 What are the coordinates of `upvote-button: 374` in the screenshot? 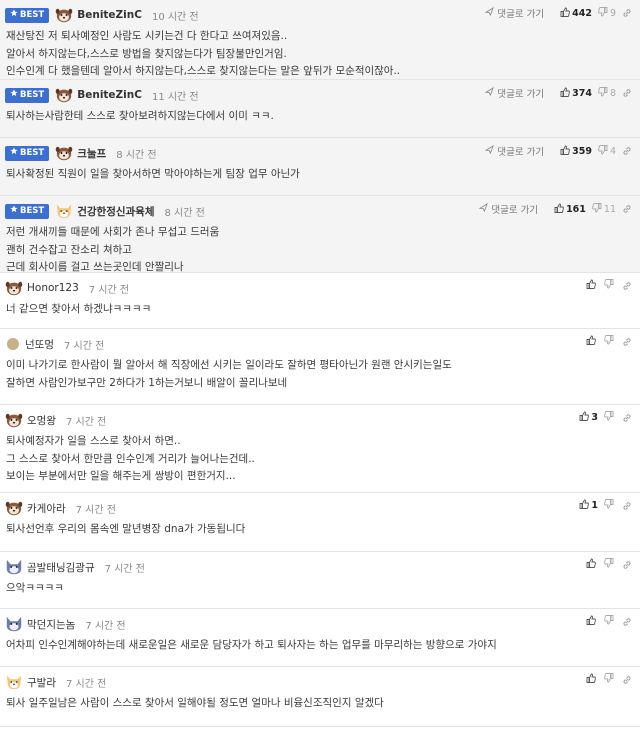 It's located at (576, 93).